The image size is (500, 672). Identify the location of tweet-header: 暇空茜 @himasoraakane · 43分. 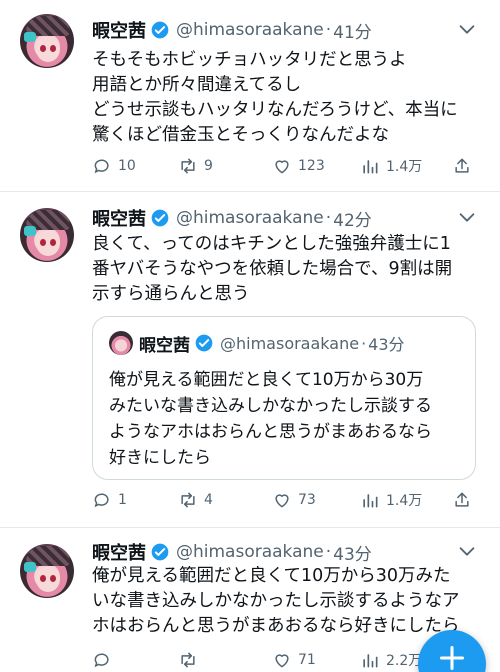
(232, 552).